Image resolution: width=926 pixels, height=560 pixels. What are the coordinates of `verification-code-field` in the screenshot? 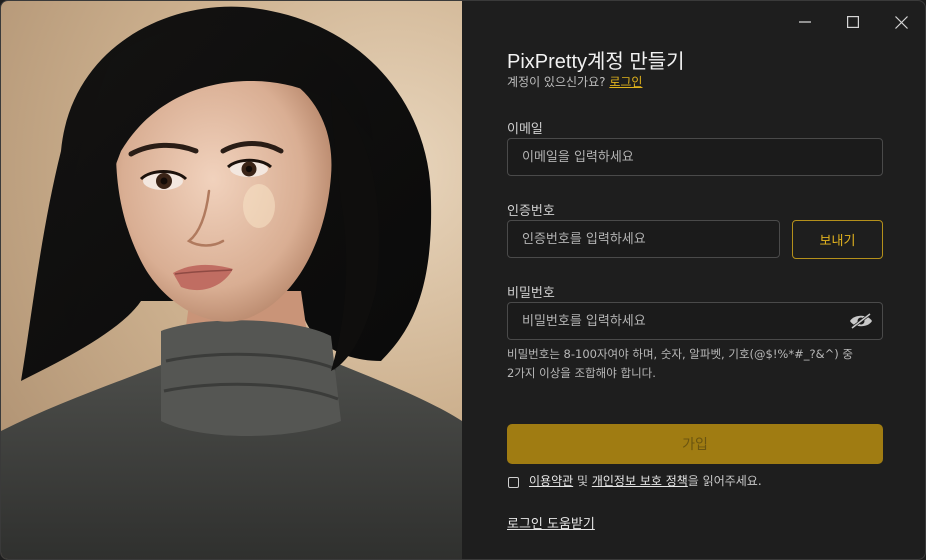 It's located at (643, 239).